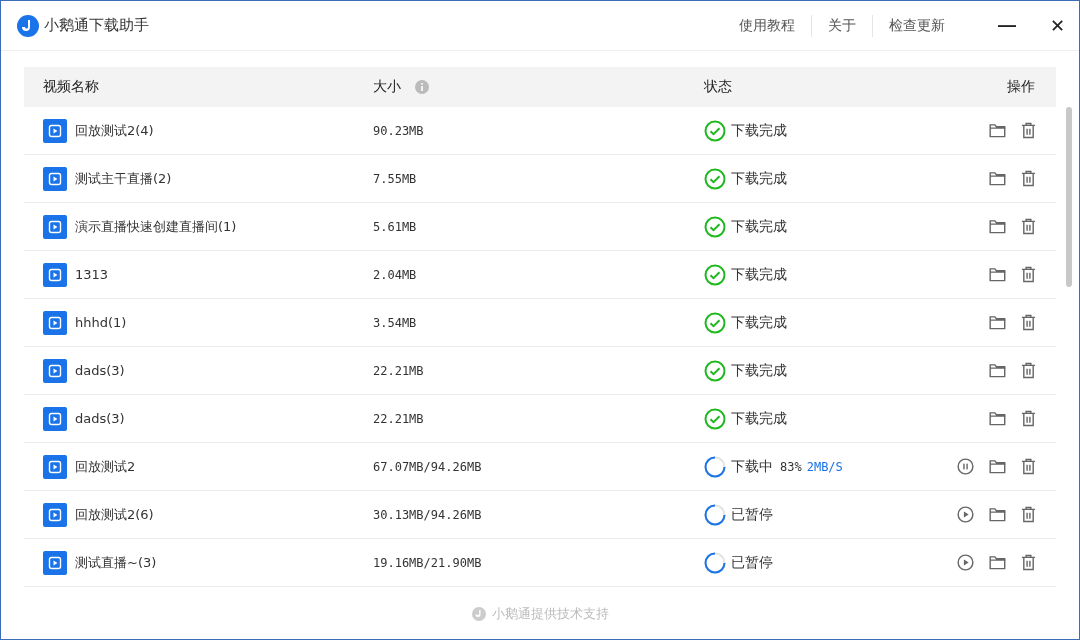 This screenshot has width=1080, height=640. Describe the element at coordinates (387, 87) in the screenshot. I see `column-header: 大小` at that location.